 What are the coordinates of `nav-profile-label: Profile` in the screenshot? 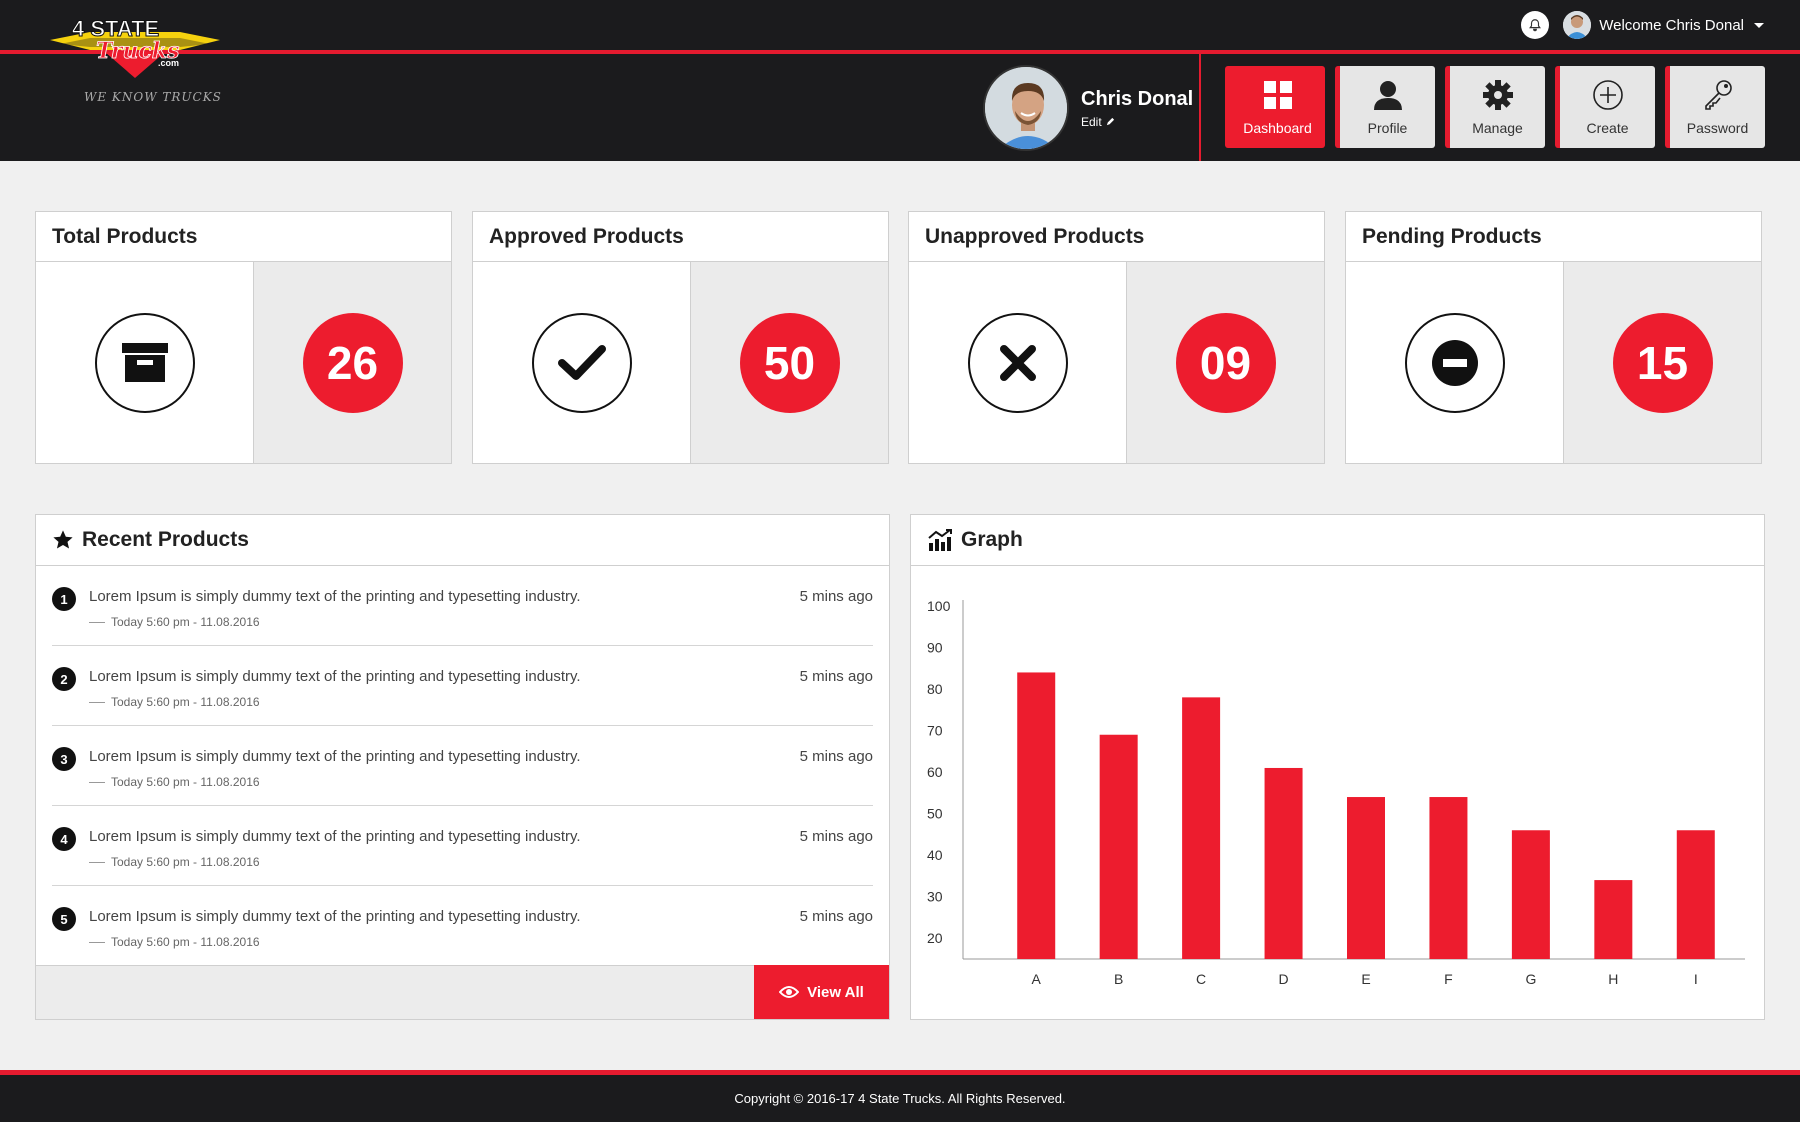 It's located at (1387, 128).